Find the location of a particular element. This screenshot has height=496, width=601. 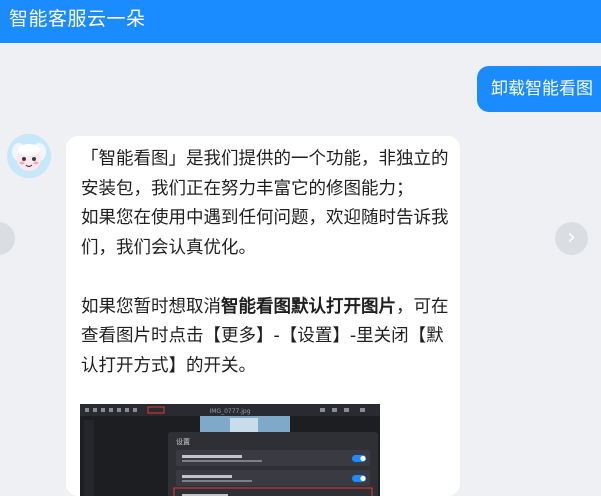

screenshot-file-name: IMG_0777.jpg is located at coordinates (229, 411).